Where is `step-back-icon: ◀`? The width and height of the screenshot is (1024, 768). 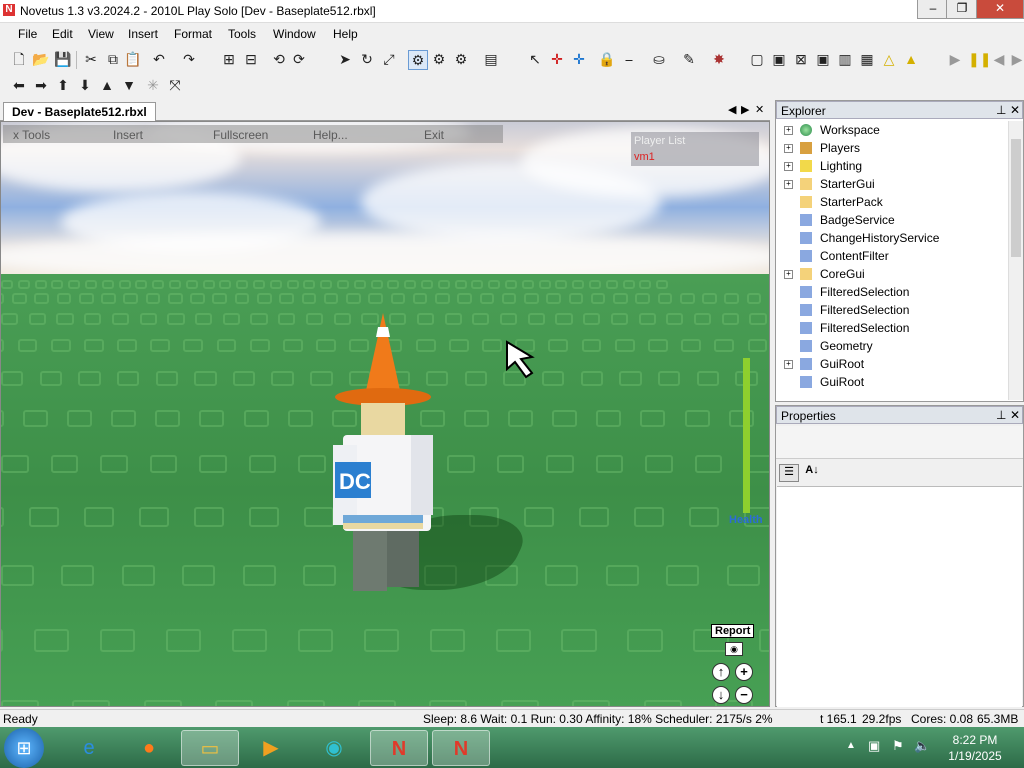
step-back-icon: ◀ is located at coordinates (999, 59).